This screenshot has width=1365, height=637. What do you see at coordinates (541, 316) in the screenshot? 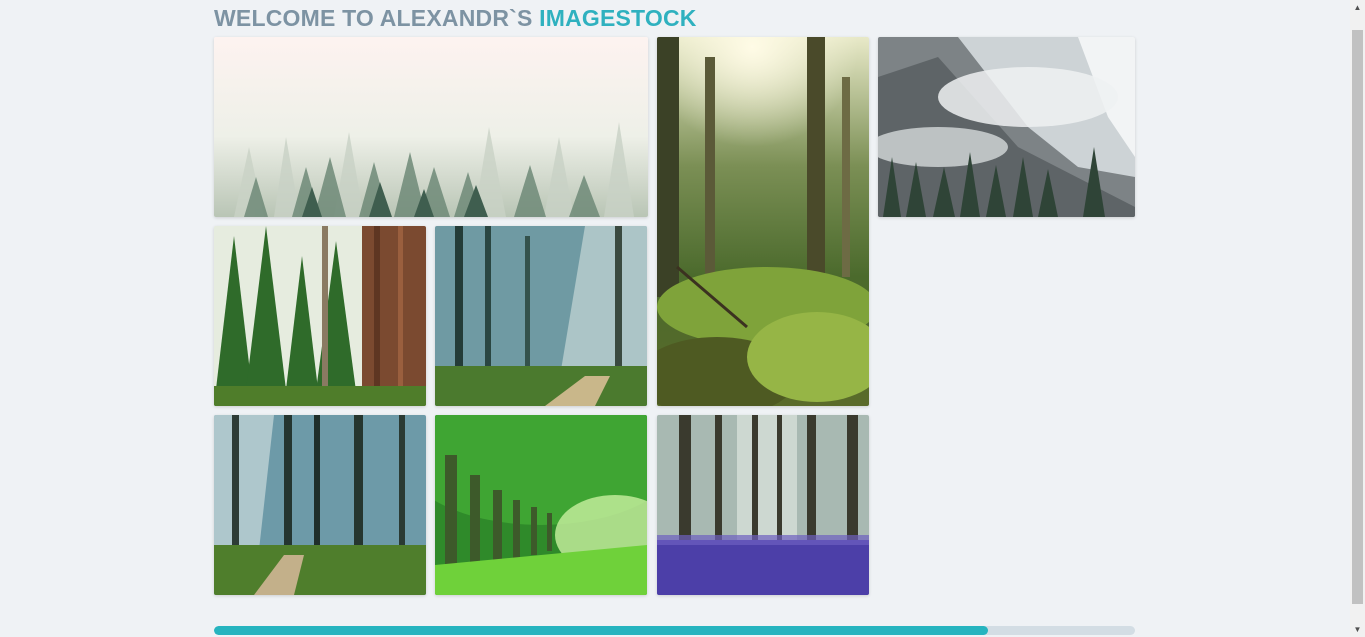
I see `gallery-image-sunbeams` at bounding box center [541, 316].